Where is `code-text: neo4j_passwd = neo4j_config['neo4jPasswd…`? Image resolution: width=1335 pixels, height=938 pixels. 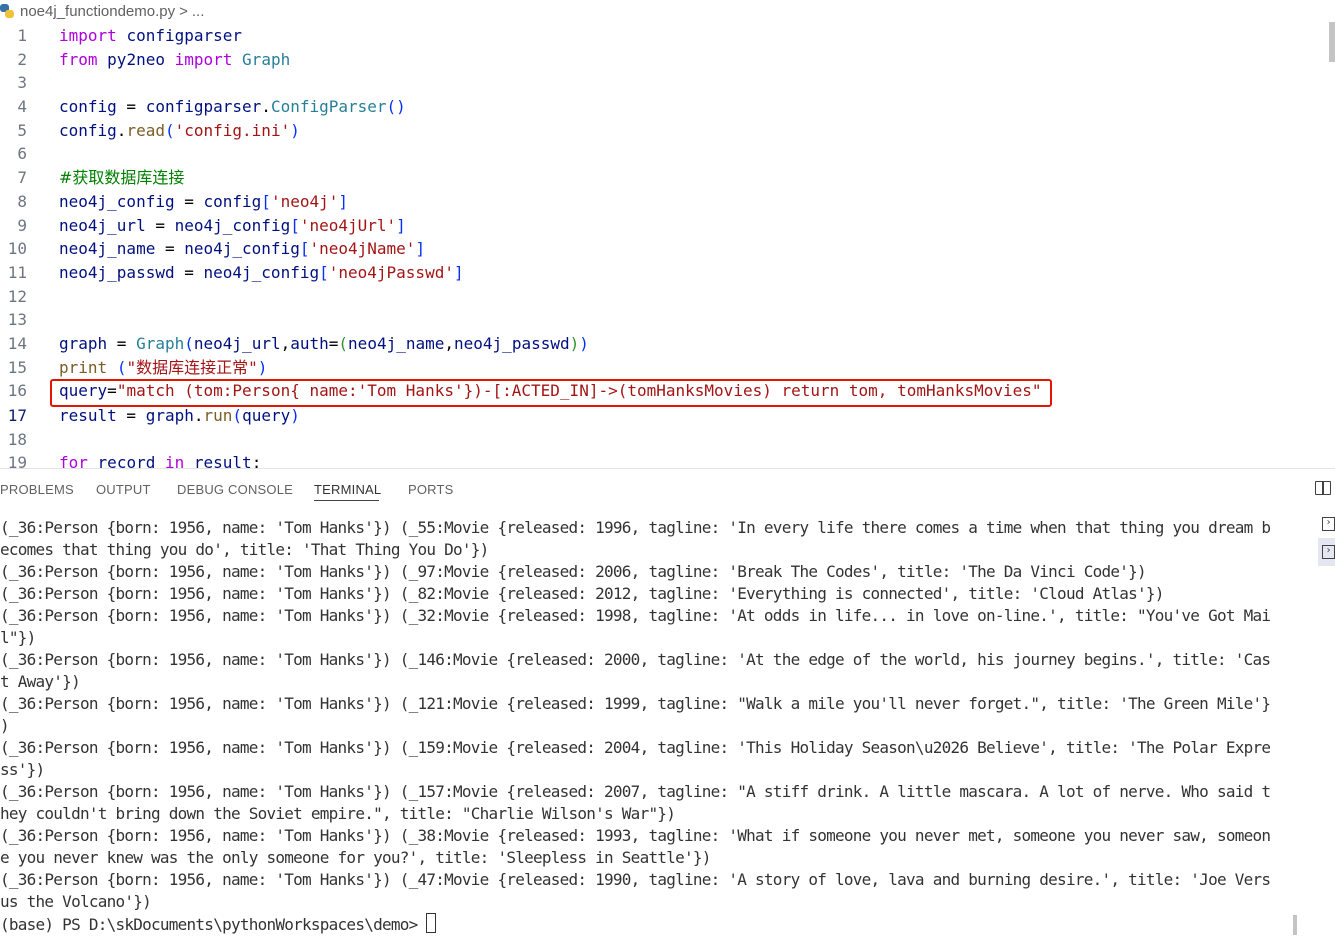
code-text: neo4j_passwd = neo4j_config['neo4jPasswd… is located at coordinates (261, 272).